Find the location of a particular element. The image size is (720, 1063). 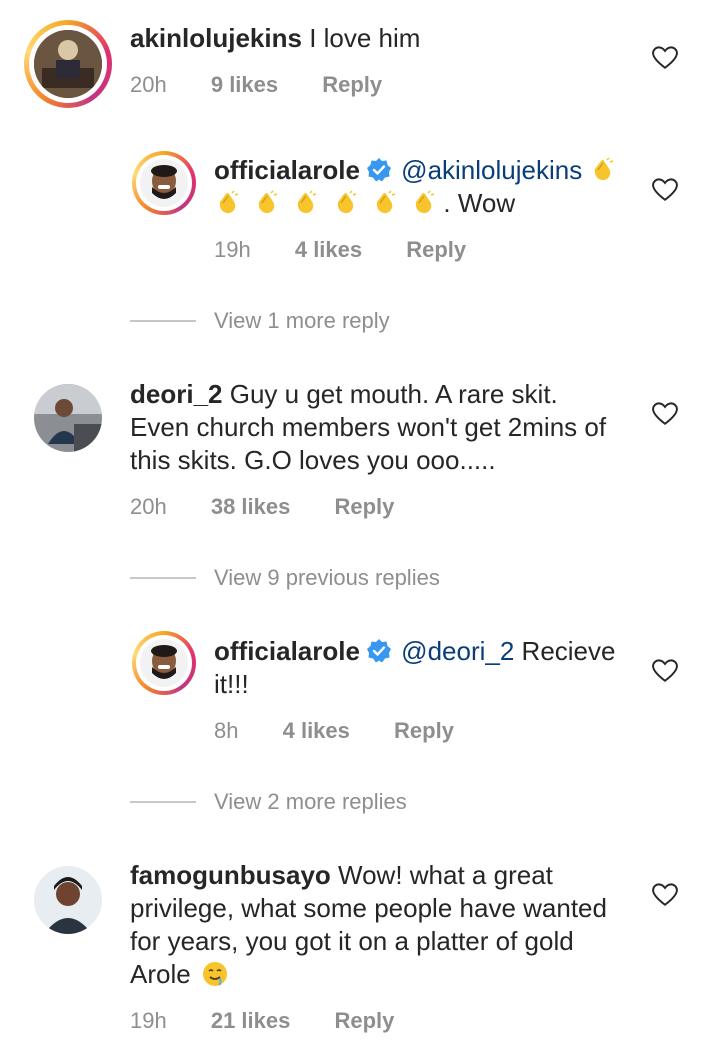

comment-text: . Wow is located at coordinates (479, 203).